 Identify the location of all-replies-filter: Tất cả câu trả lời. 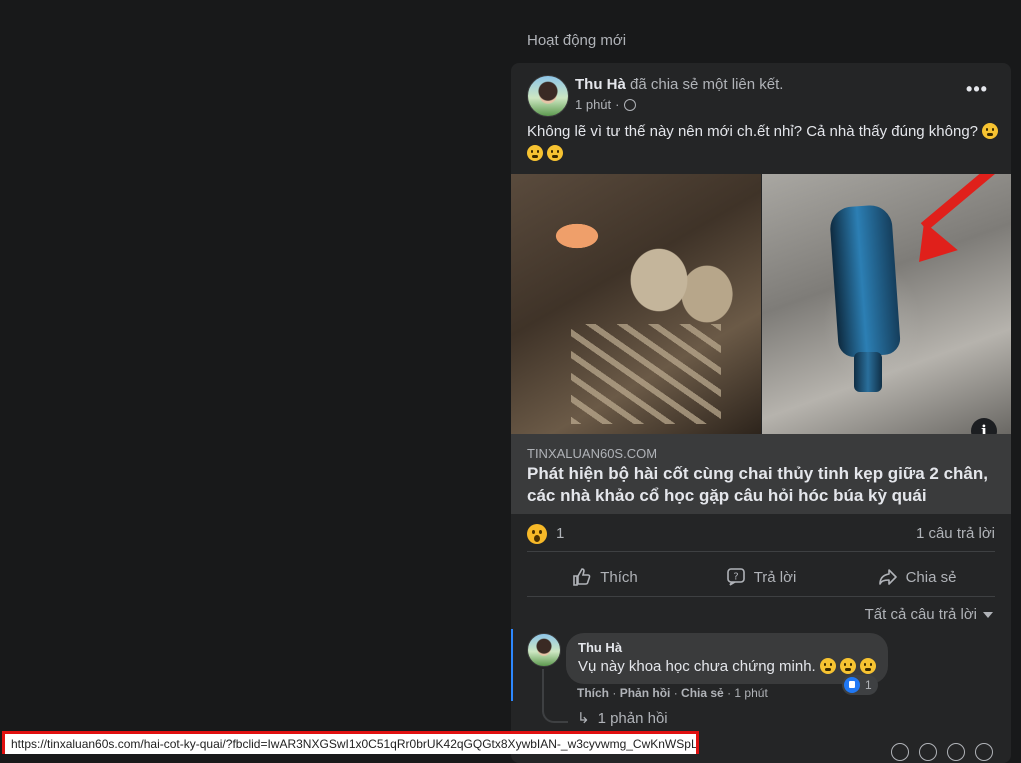
(929, 614).